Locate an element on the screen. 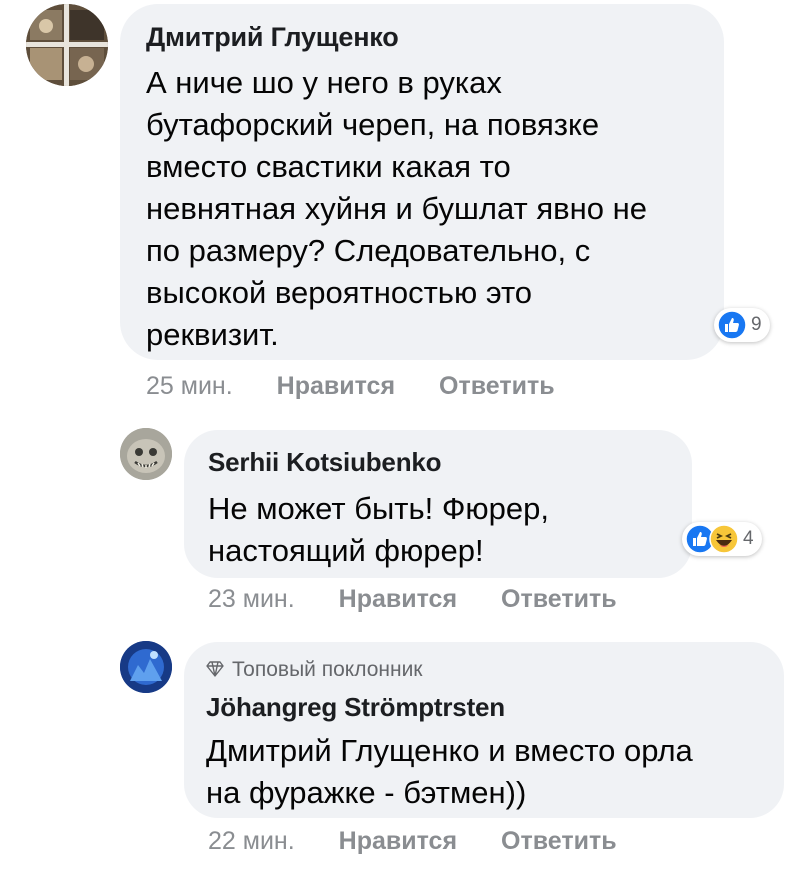 Image resolution: width=810 pixels, height=870 pixels. avatar-johangreg is located at coordinates (146, 667).